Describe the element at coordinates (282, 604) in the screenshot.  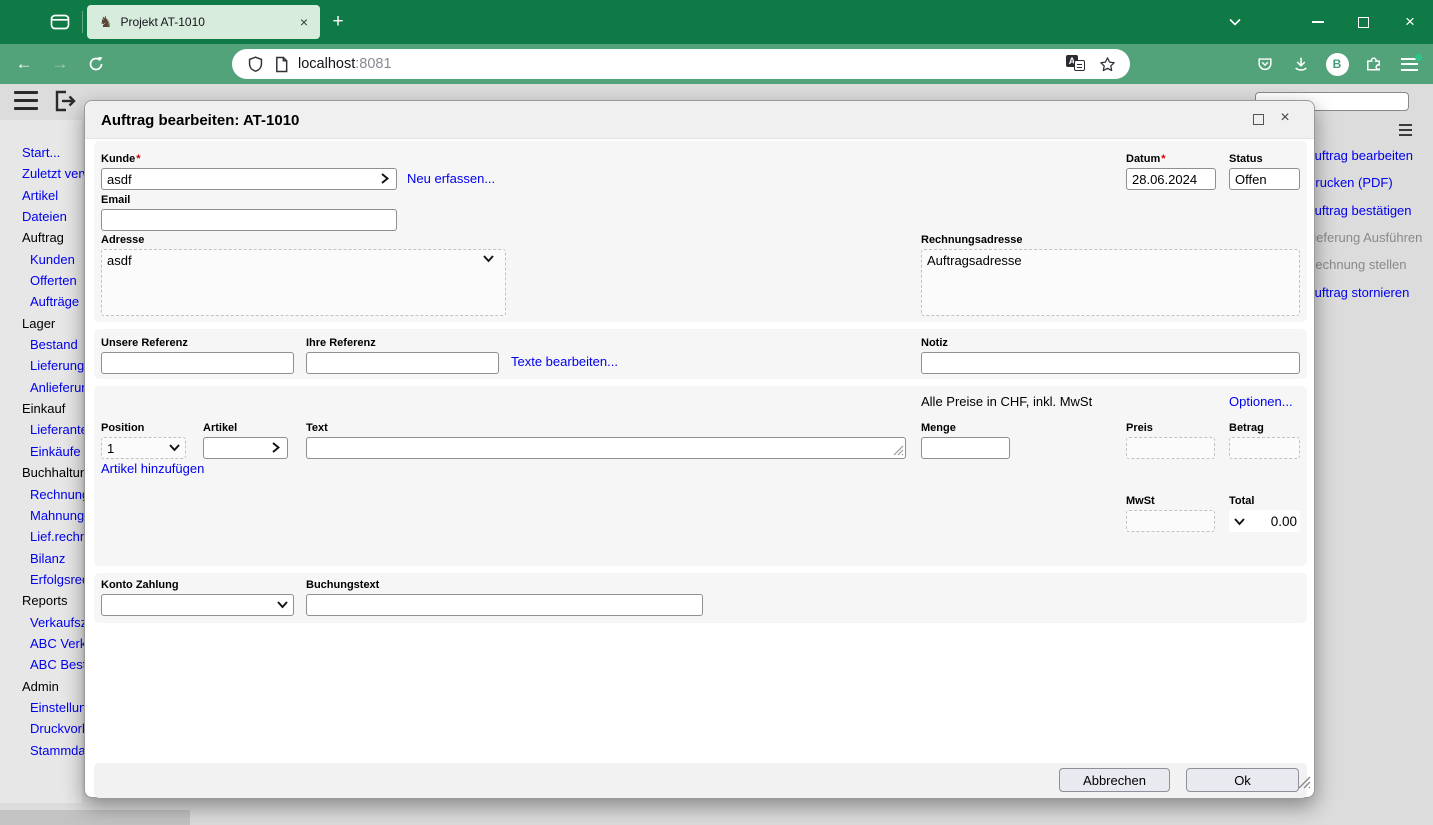
I see `konto-zahlung-chevron-down-icon` at that location.